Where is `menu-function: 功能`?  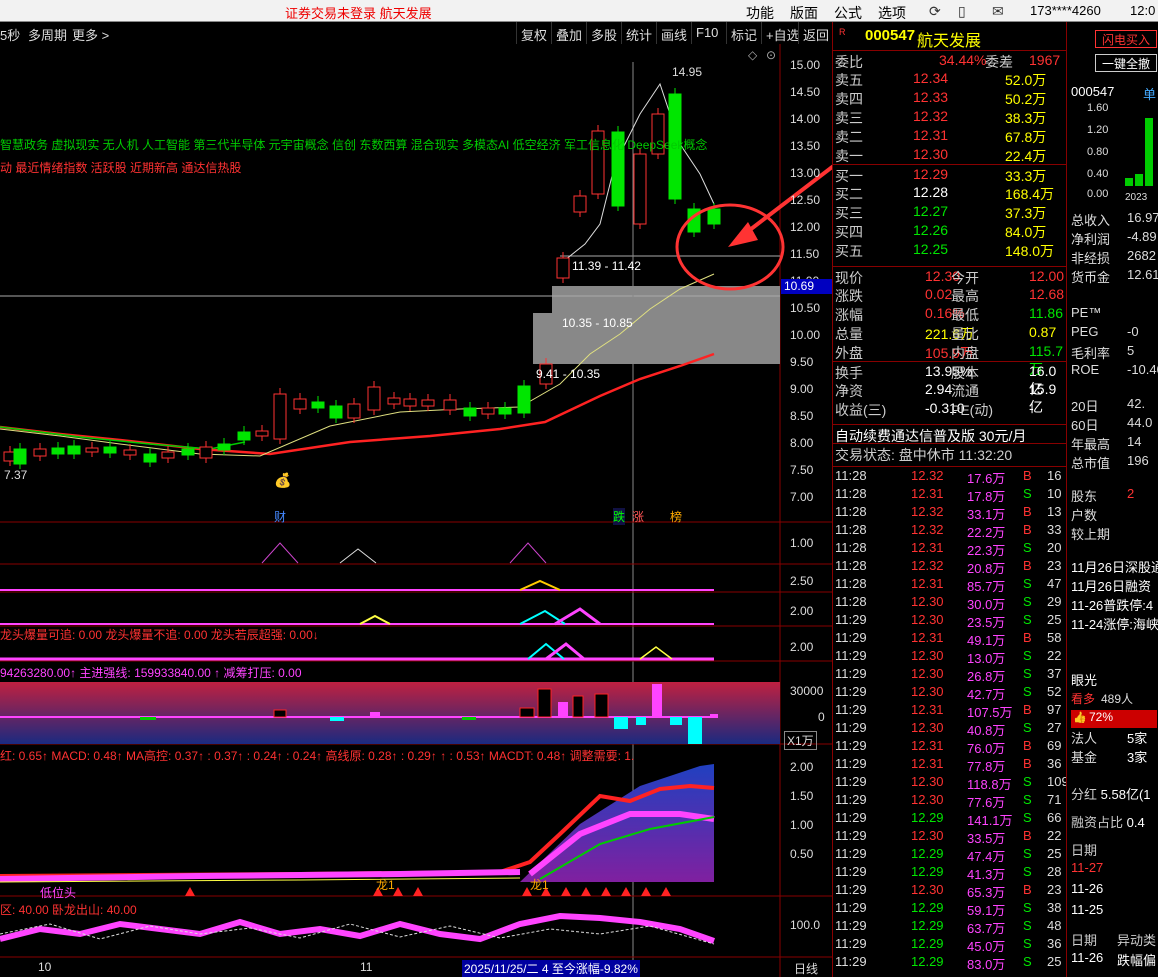 menu-function: 功能 is located at coordinates (760, 13).